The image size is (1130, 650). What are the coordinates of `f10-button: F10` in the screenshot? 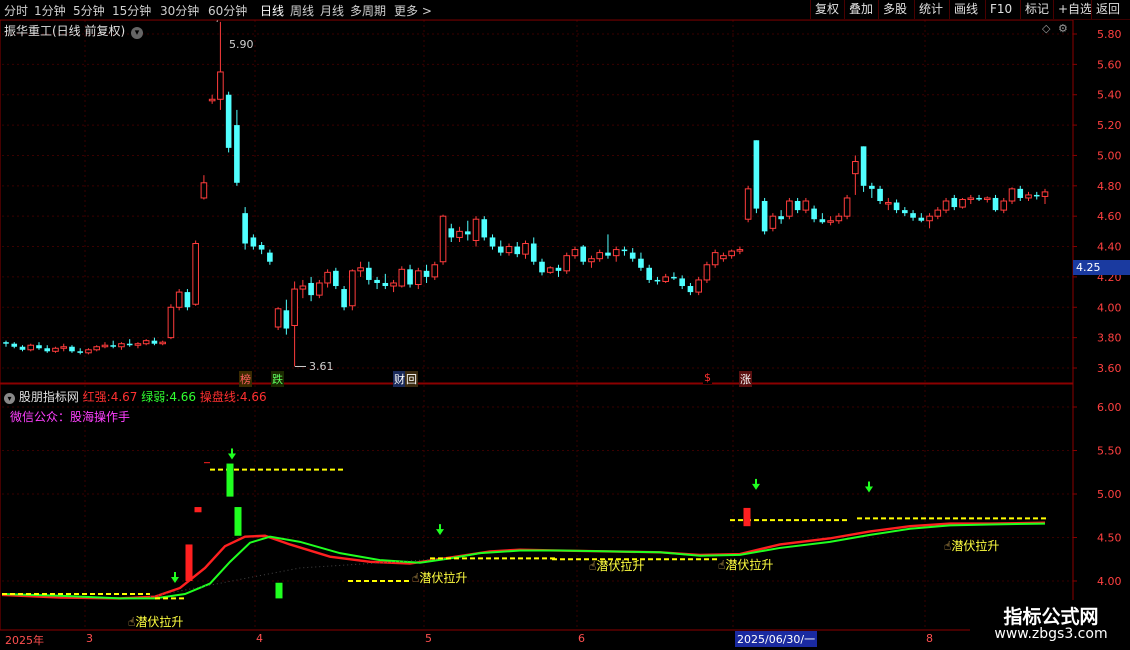 It's located at (1000, 9).